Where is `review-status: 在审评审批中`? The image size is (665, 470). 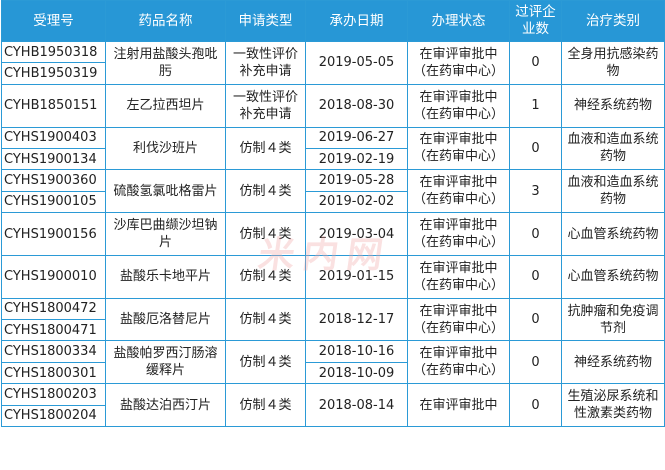 review-status: 在审评审批中 is located at coordinates (458, 405).